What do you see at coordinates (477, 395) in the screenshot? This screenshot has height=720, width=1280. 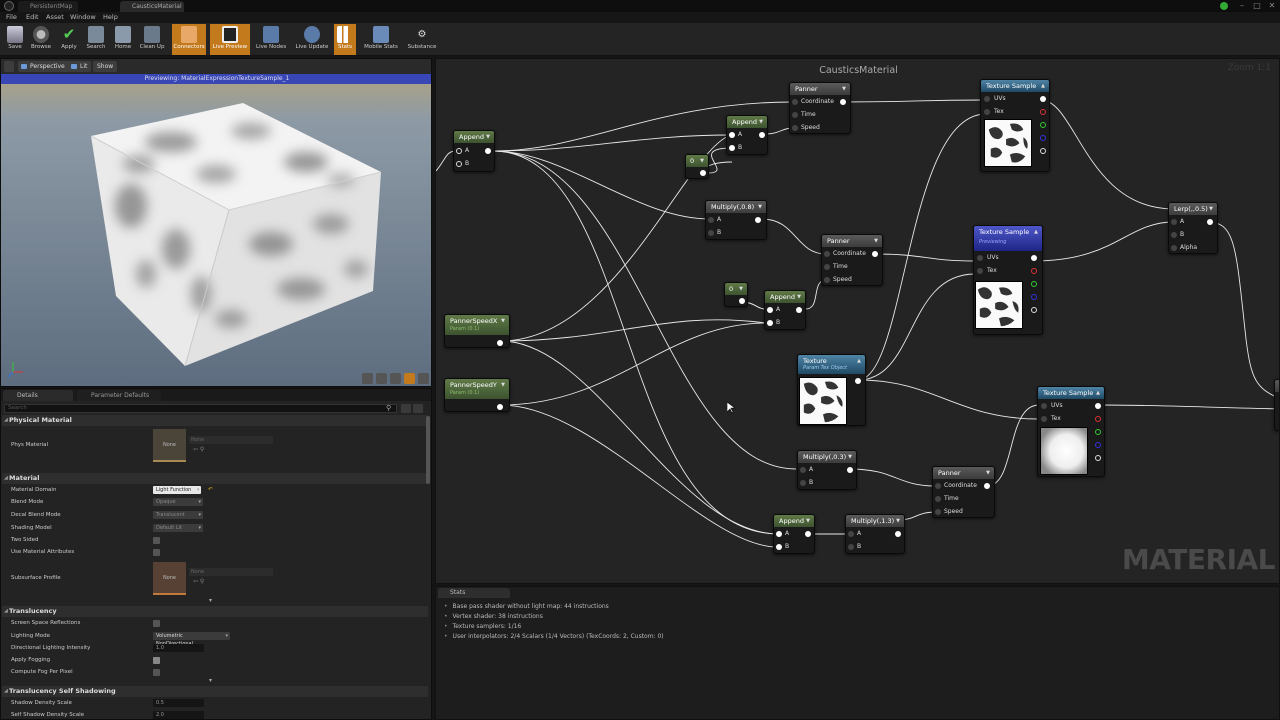 I see `node-panner-speed-y: PannerSpeedY ▼ Param (0.1)` at bounding box center [477, 395].